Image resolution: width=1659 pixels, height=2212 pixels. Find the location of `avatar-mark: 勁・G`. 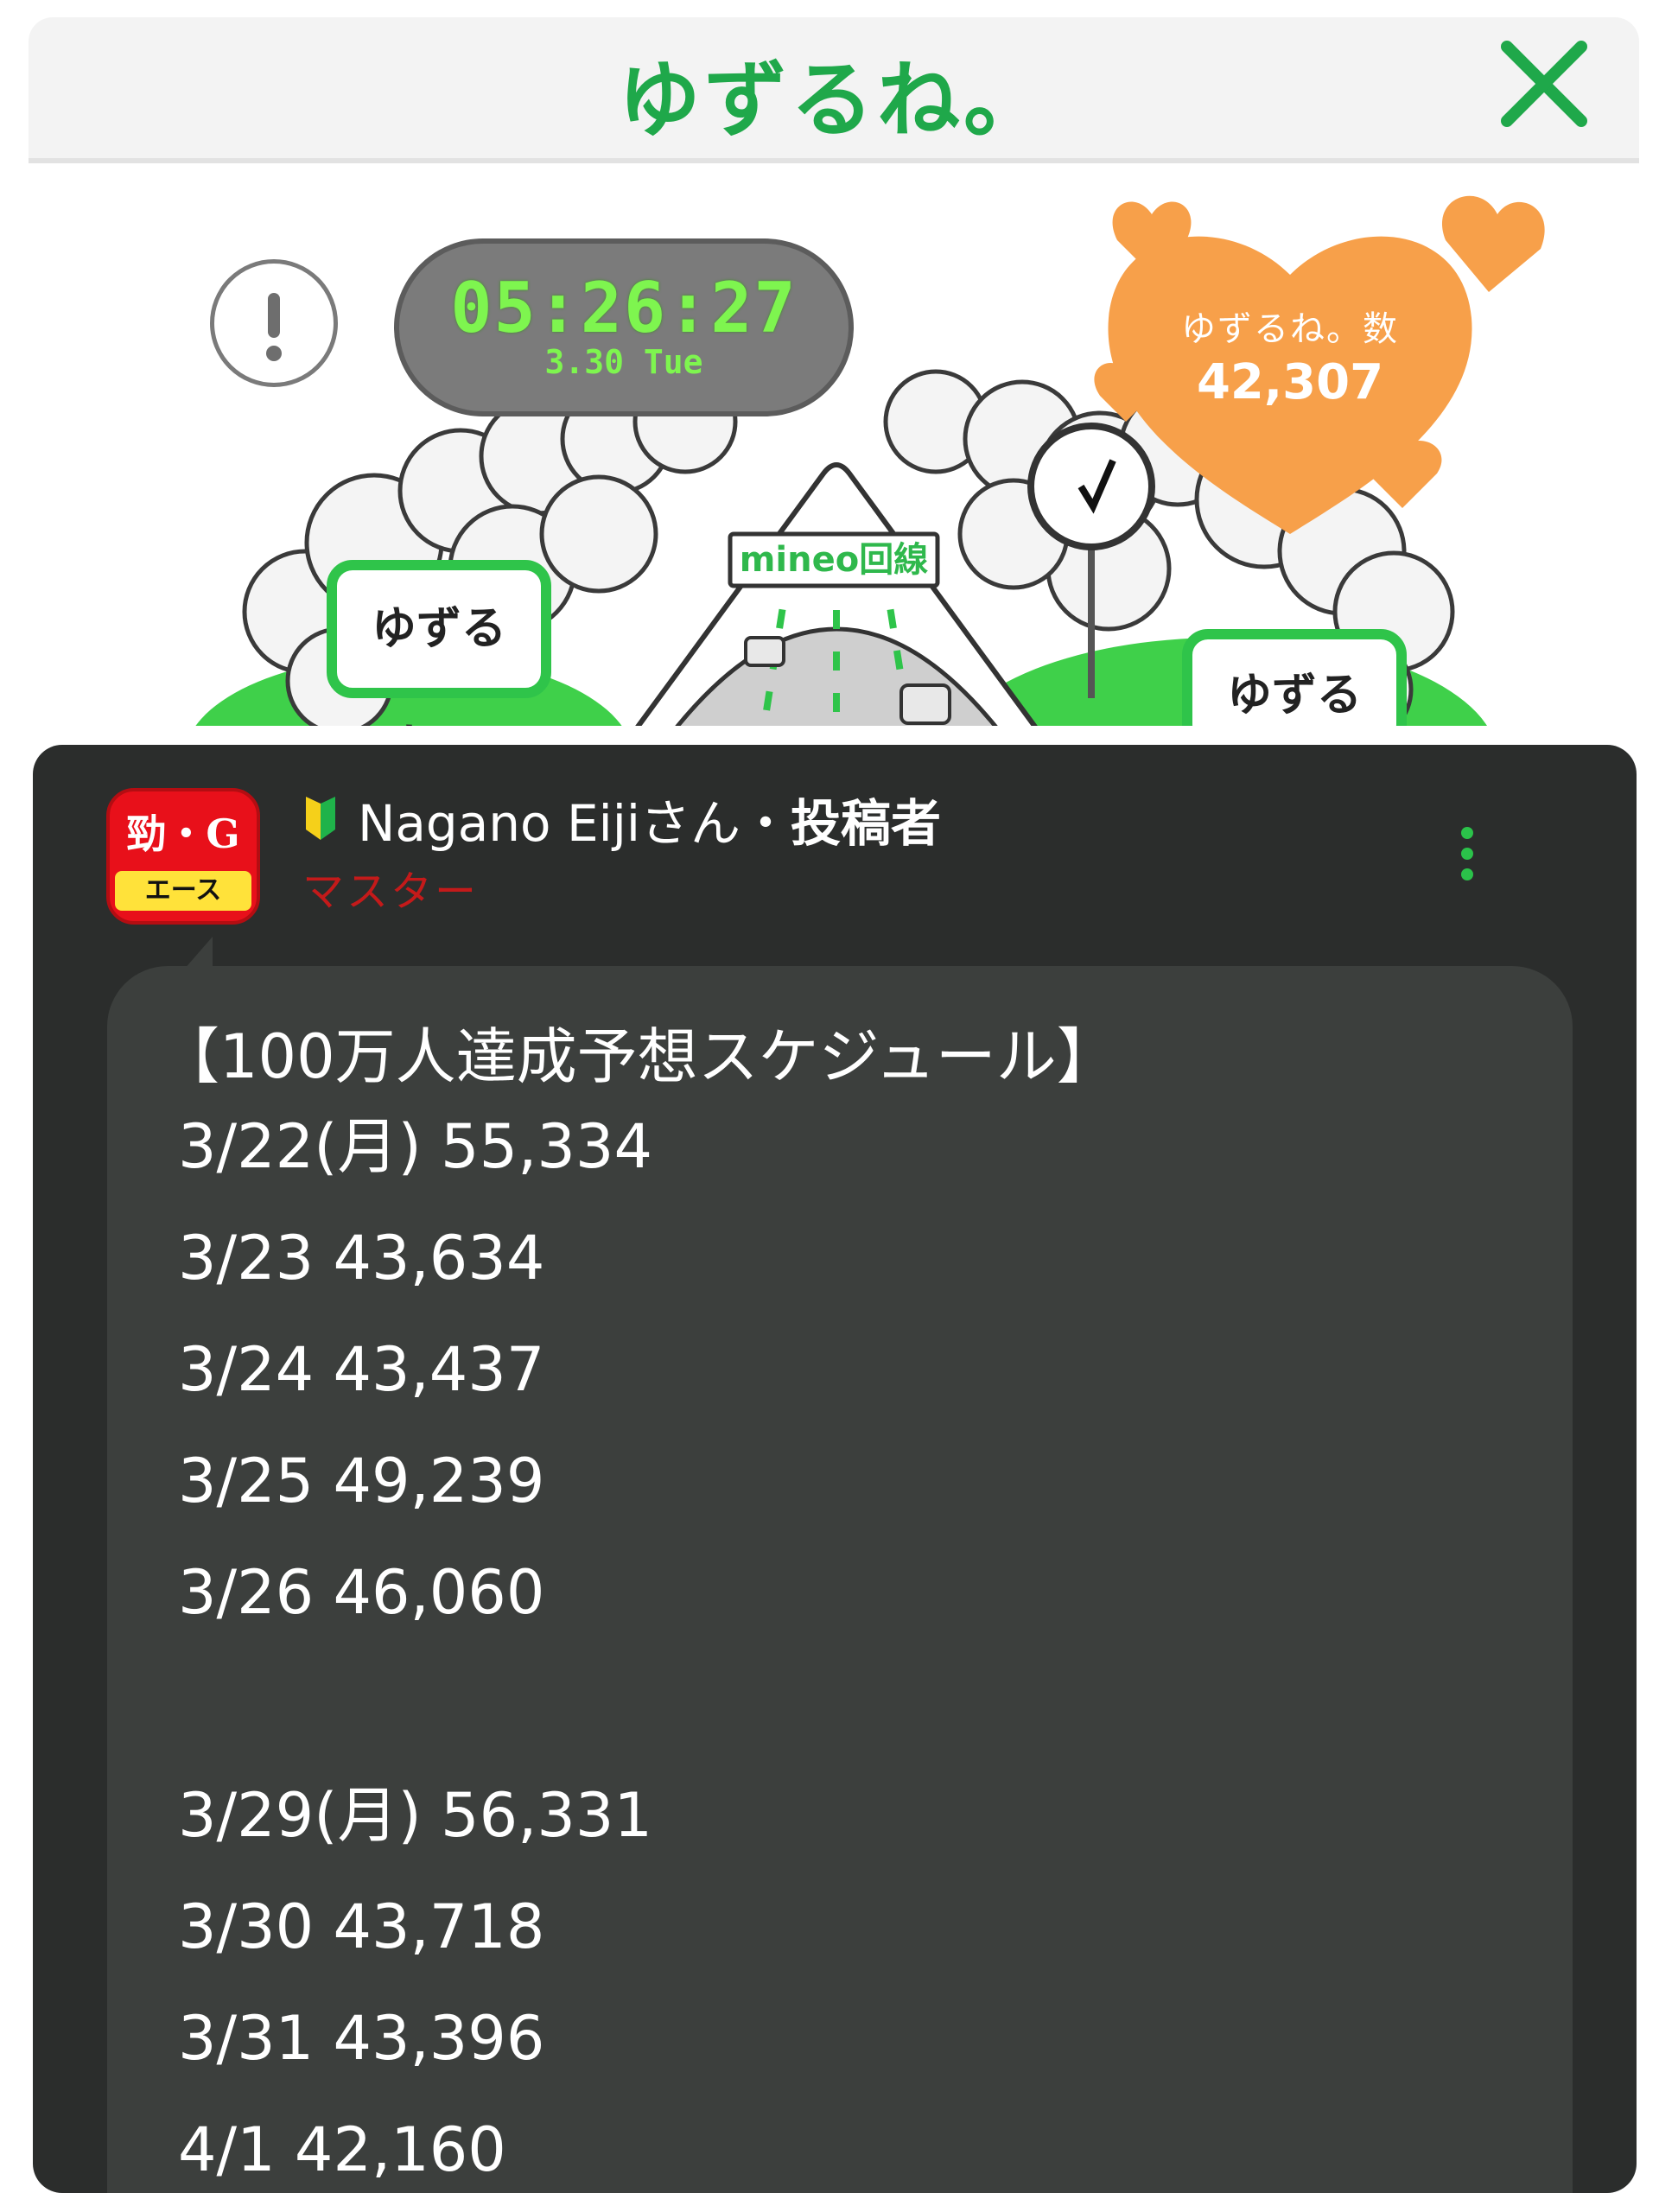

avatar-mark: 勁・G is located at coordinates (183, 833).